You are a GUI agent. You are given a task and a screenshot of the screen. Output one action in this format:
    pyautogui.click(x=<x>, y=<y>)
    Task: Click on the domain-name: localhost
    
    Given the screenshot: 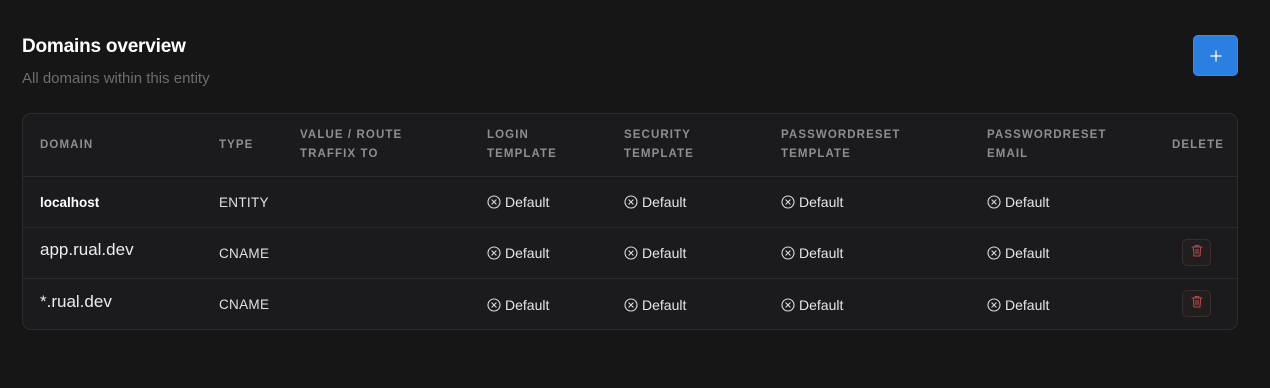 What is the action you would take?
    pyautogui.click(x=70, y=202)
    